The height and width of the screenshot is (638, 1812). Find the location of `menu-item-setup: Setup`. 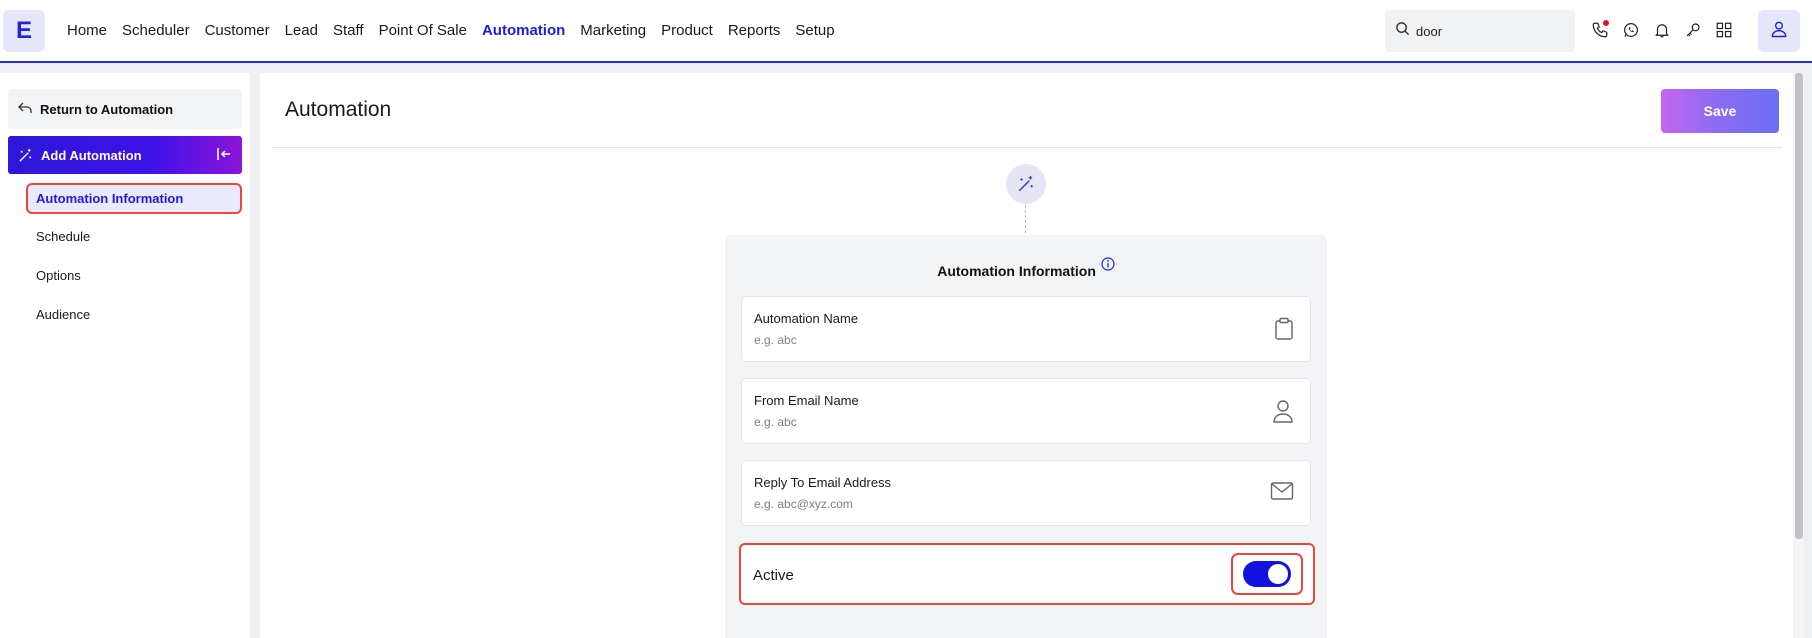

menu-item-setup: Setup is located at coordinates (814, 30).